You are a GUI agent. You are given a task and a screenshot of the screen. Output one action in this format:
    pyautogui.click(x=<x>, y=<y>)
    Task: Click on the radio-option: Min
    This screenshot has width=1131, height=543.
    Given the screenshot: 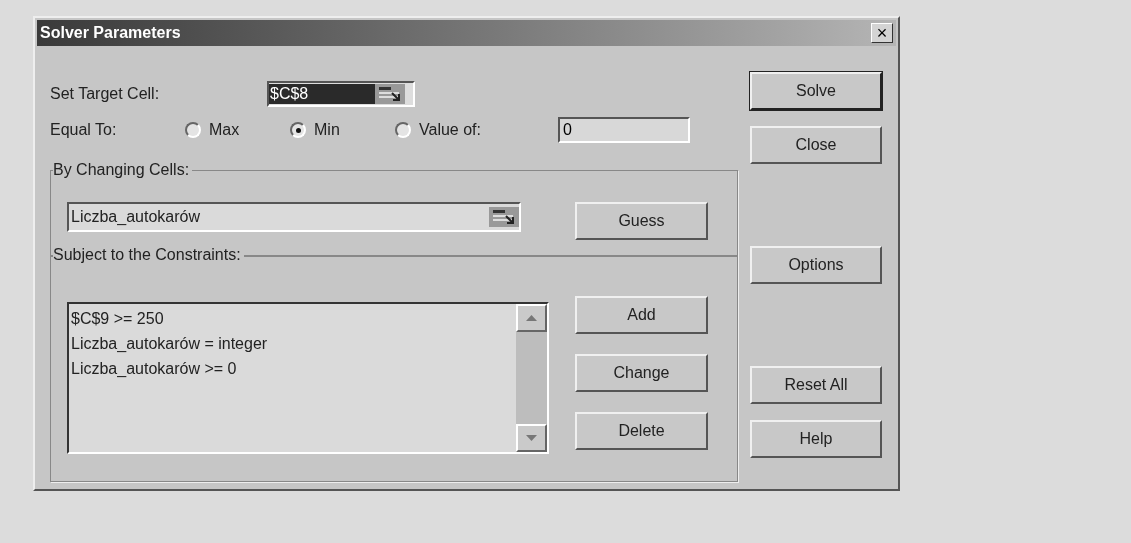 What is the action you would take?
    pyautogui.click(x=342, y=130)
    